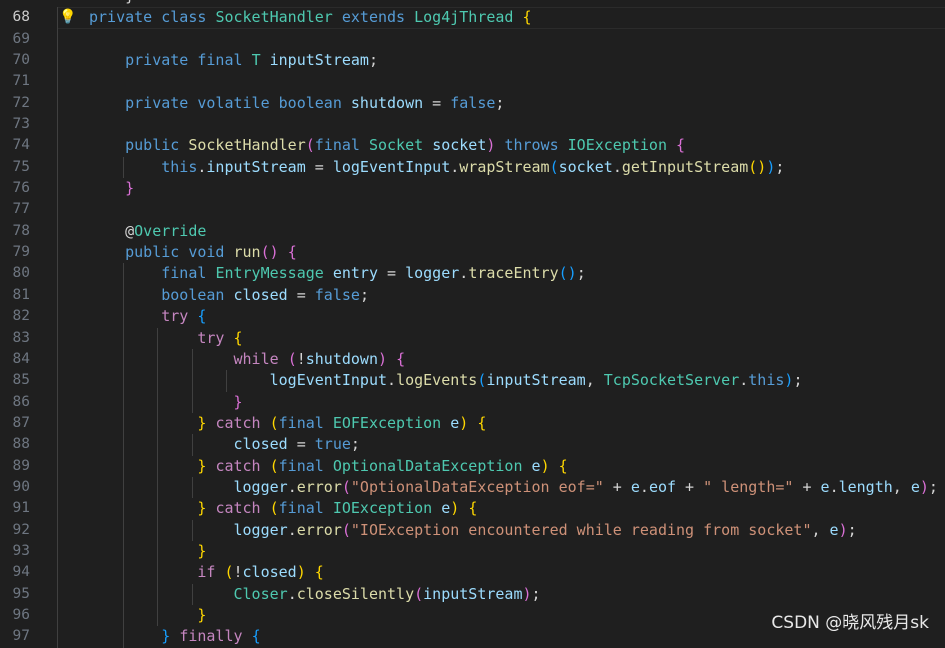 The image size is (945, 648). What do you see at coordinates (301, 294) in the screenshot?
I see `code-token: =` at bounding box center [301, 294].